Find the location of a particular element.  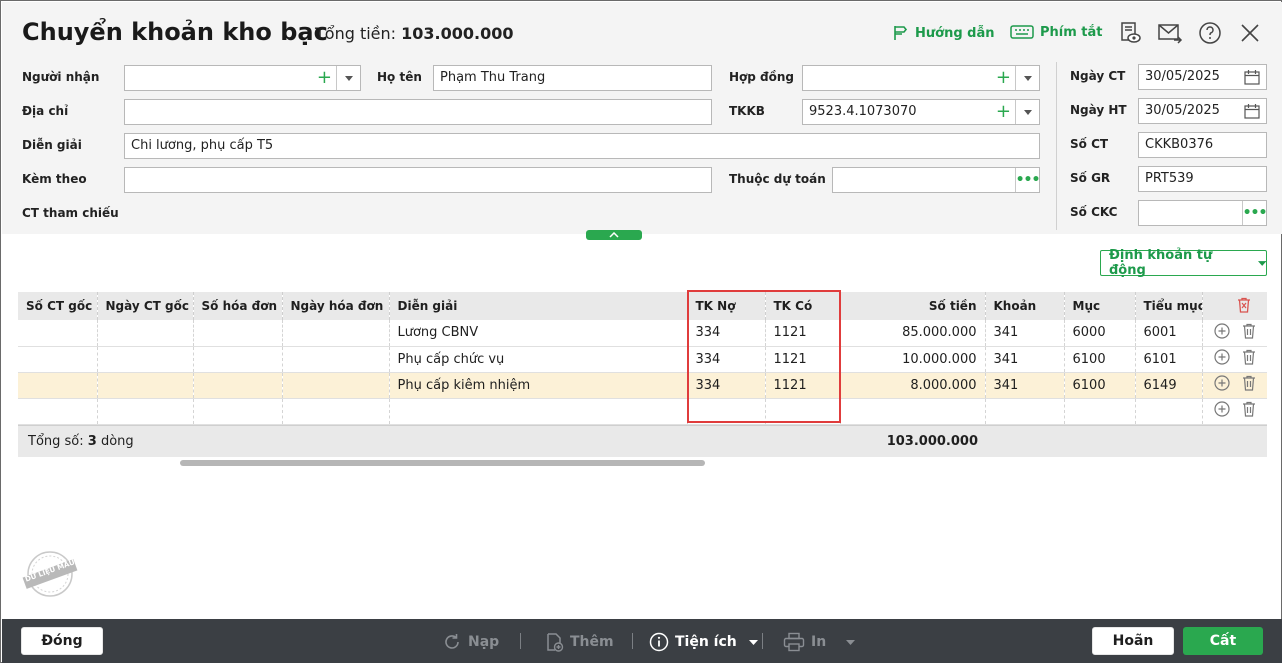

cell-amount: 85.000.000 is located at coordinates (913, 333).